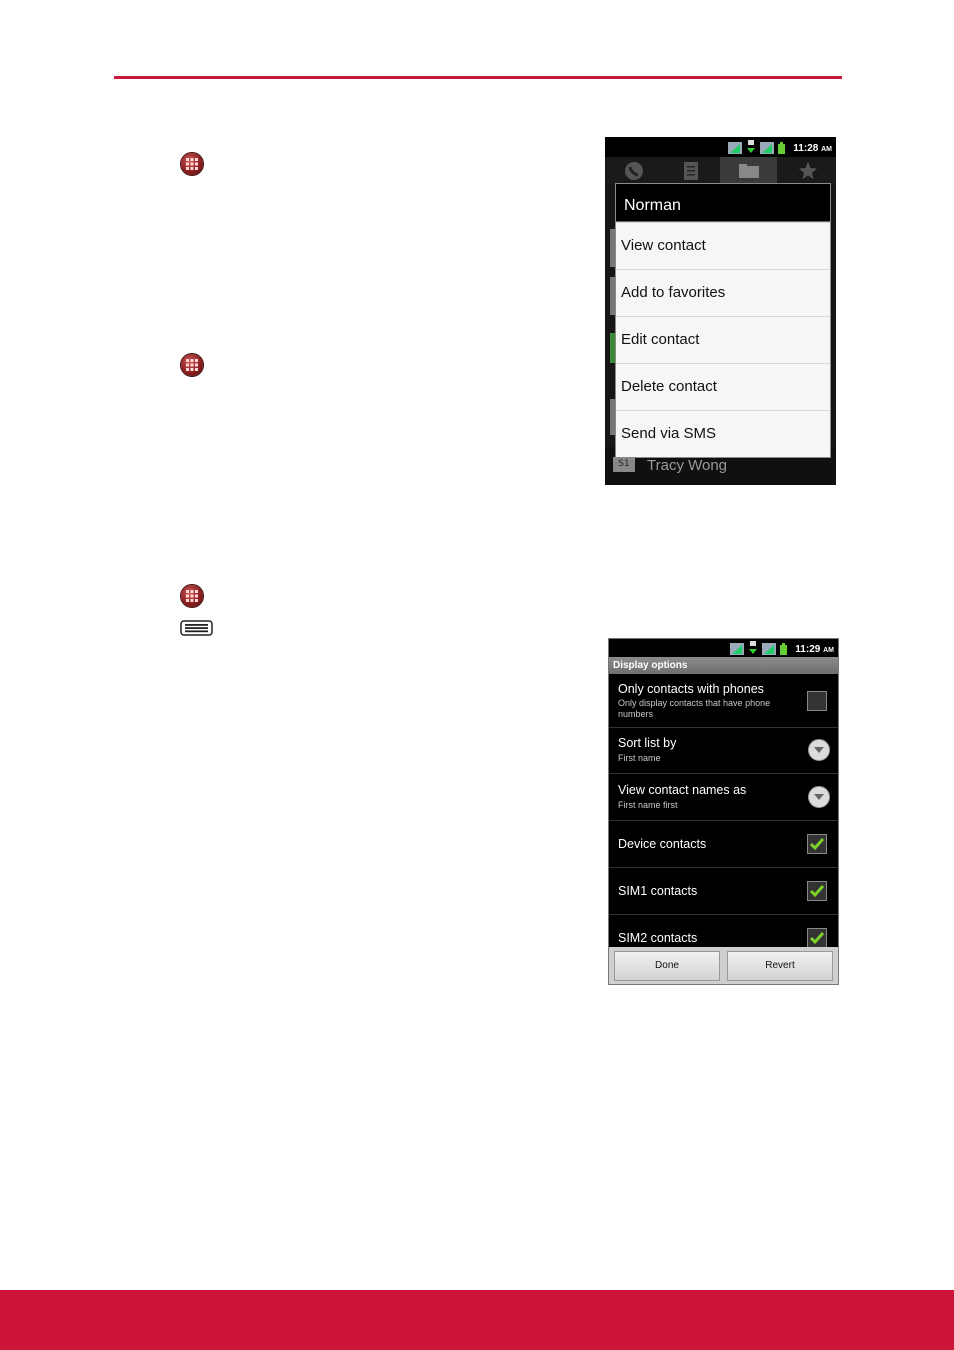  I want to click on menu-item-view-contact: View contact, so click(723, 245).